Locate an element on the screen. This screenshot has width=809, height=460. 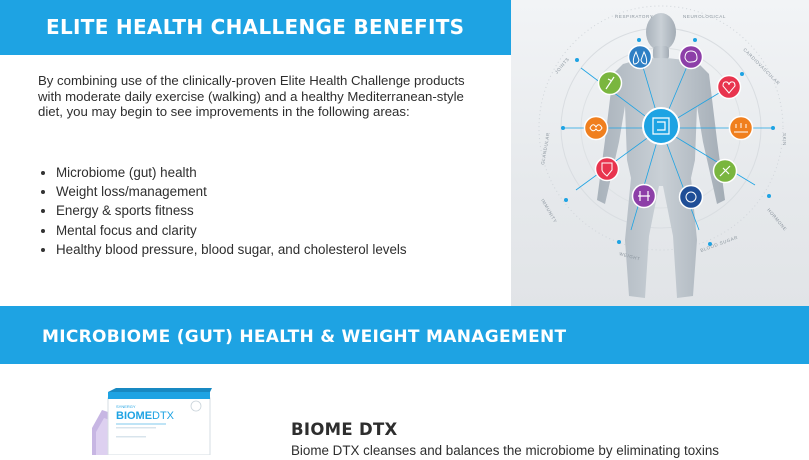
label-blood-sugar: BLOOD SUGAR is located at coordinates (719, 244).